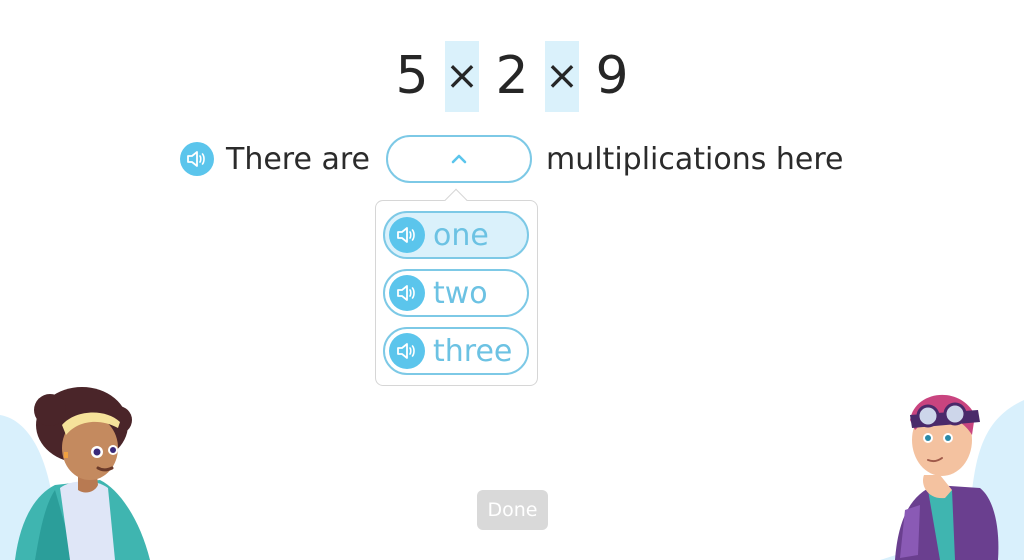 The width and height of the screenshot is (1024, 560). I want to click on option-label: two, so click(460, 293).